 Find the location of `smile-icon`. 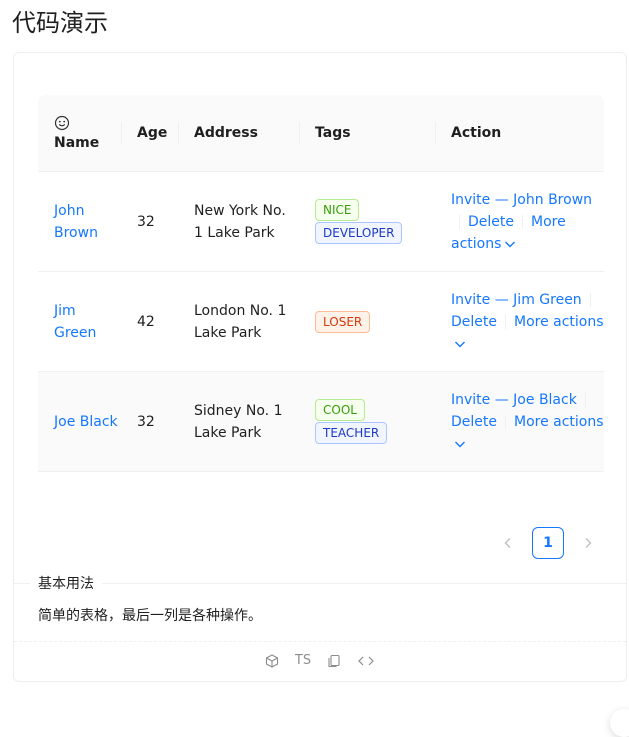

smile-icon is located at coordinates (62, 123).